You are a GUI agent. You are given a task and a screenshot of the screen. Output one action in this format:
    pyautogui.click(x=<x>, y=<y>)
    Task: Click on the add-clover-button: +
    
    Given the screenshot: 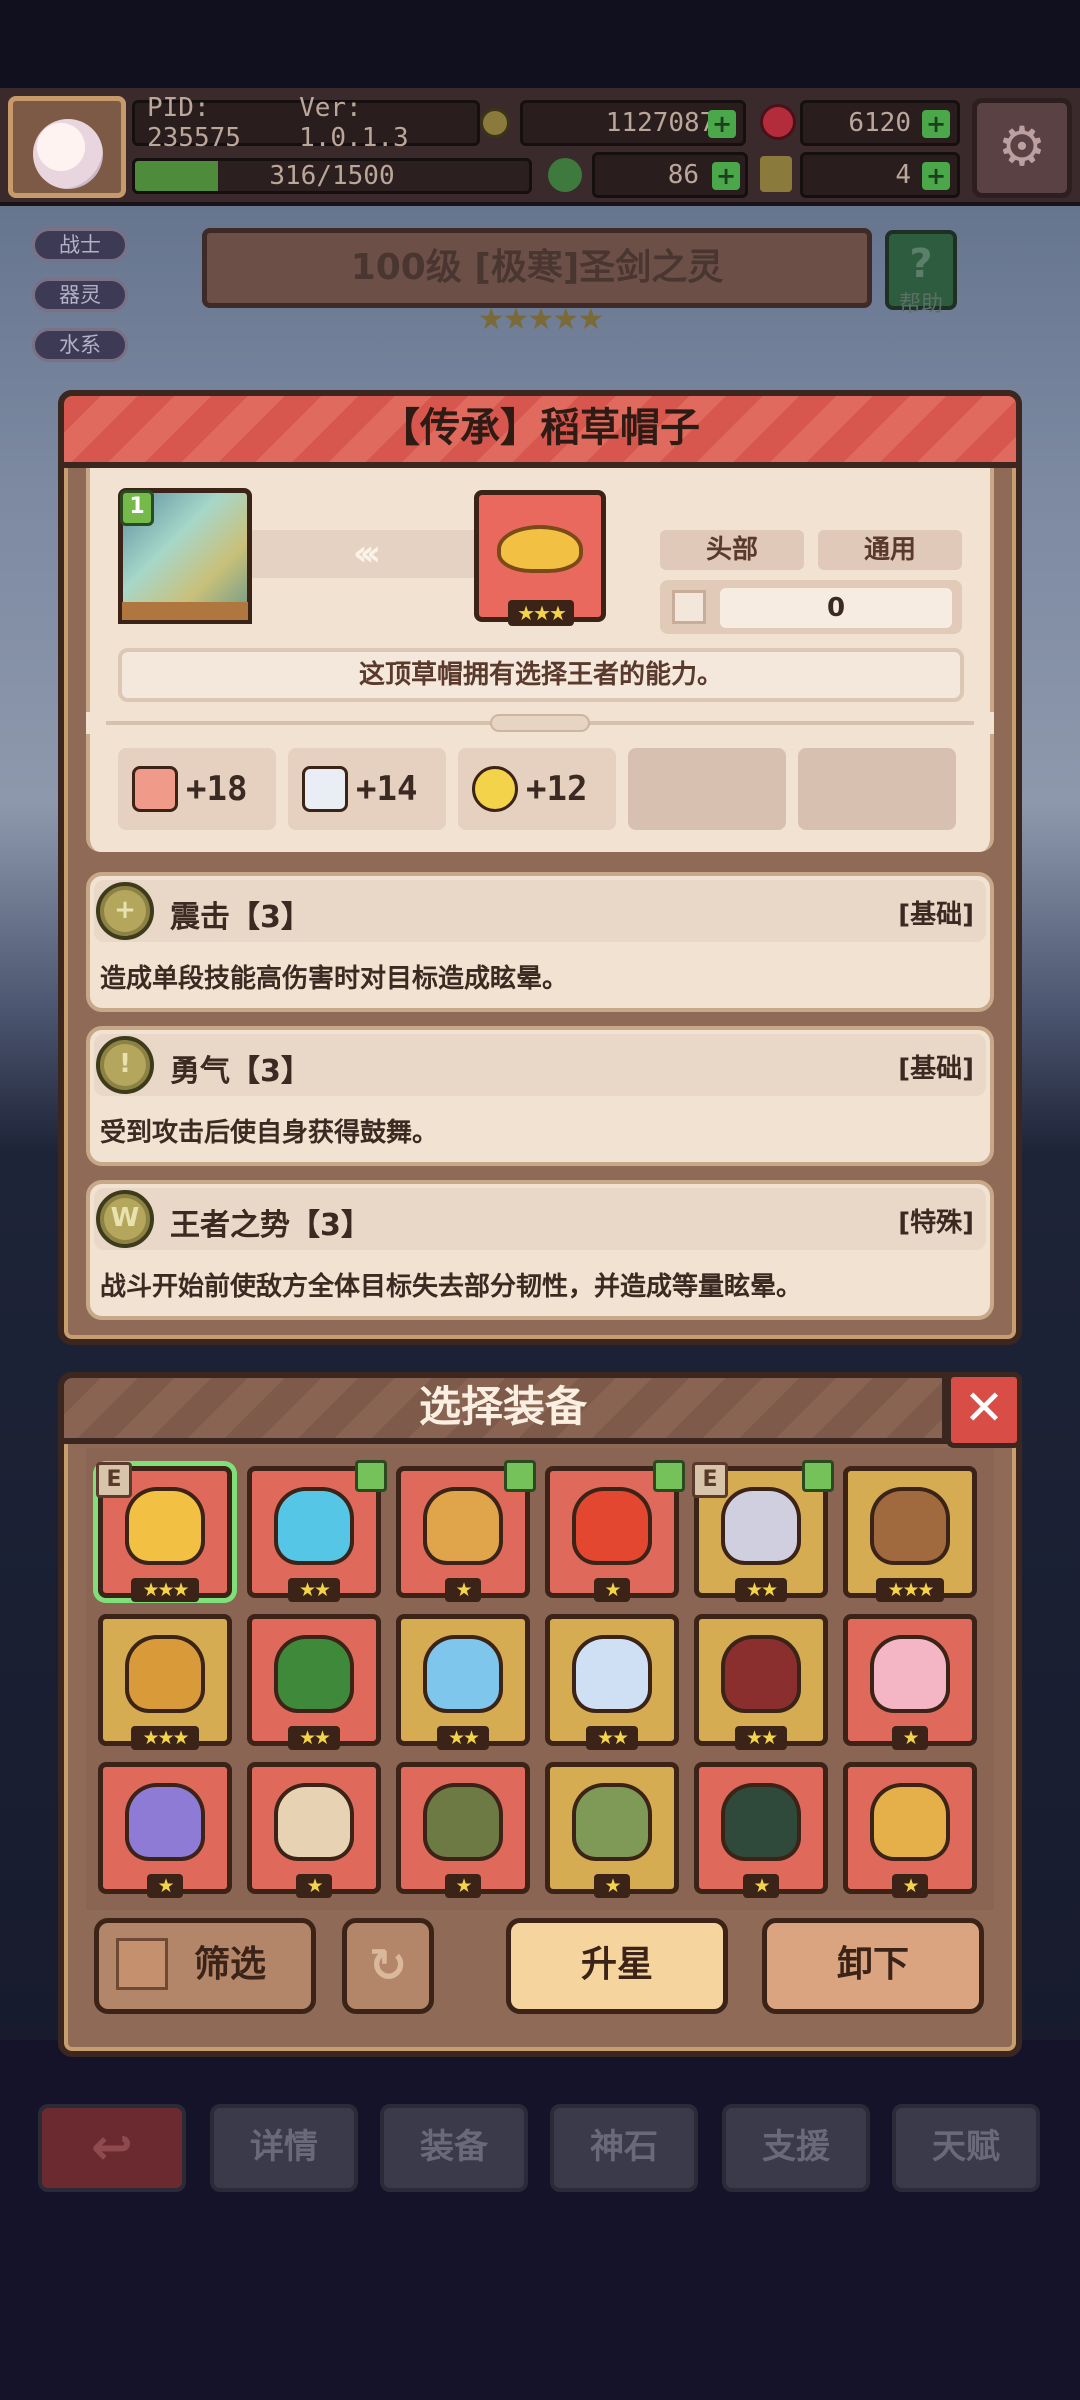 What is the action you would take?
    pyautogui.click(x=726, y=176)
    